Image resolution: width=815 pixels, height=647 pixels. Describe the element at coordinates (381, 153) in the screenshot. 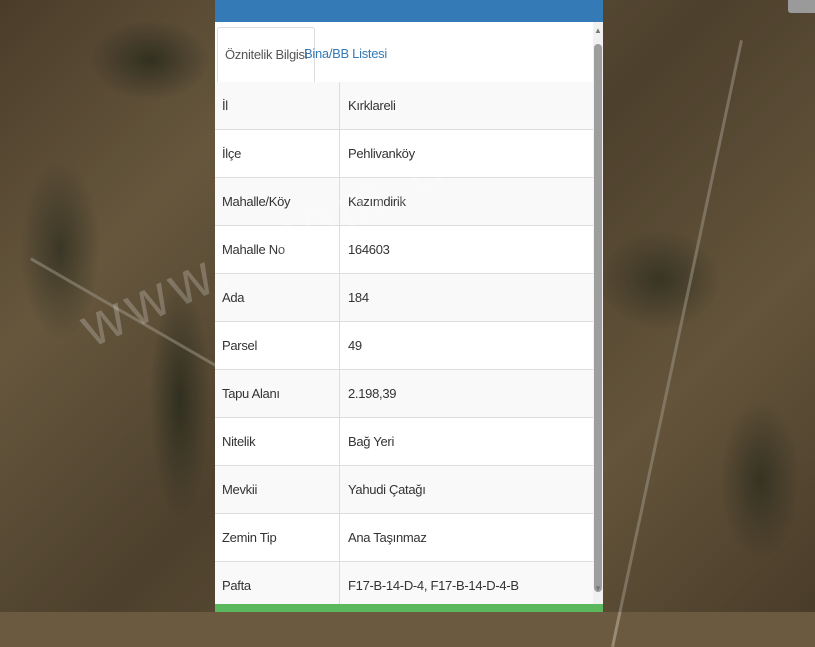

I see `row-value: Pehlivanköy` at that location.